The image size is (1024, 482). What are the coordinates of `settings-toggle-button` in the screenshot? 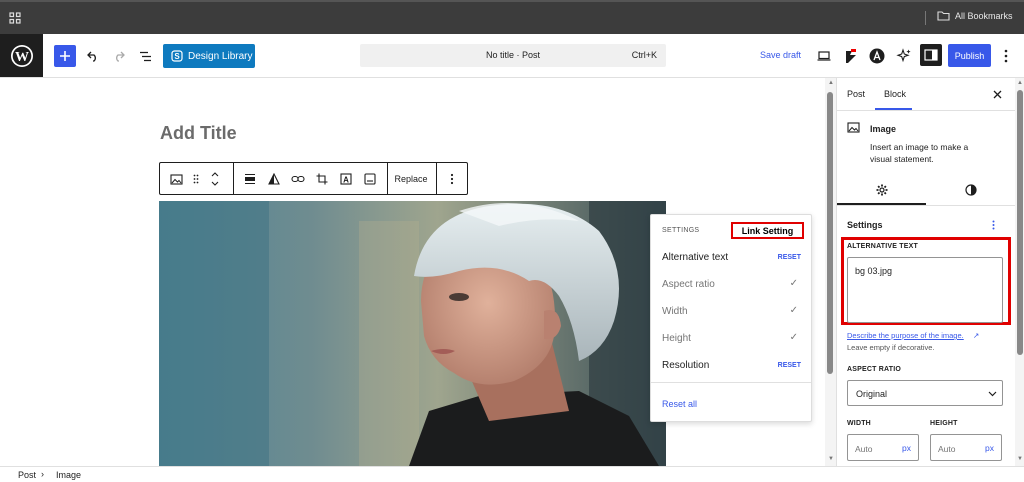 It's located at (931, 55).